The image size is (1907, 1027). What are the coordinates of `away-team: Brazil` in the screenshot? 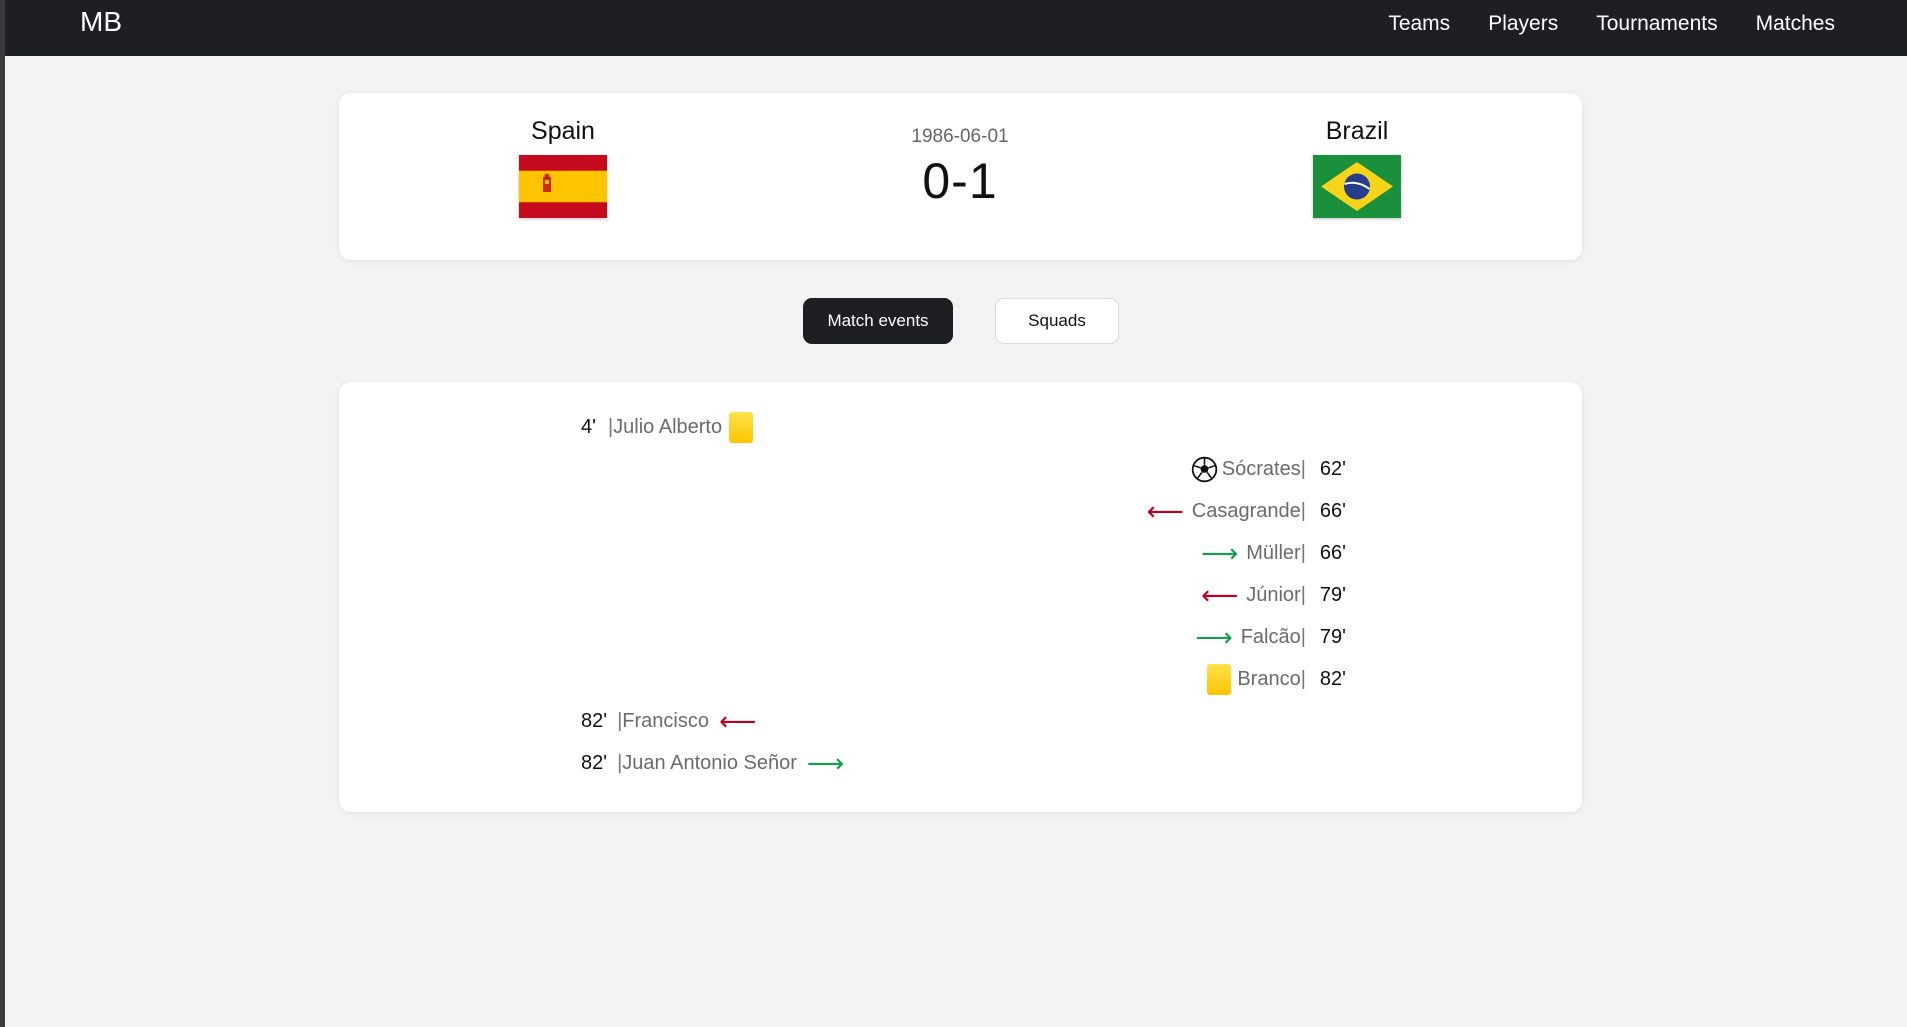 It's located at (1357, 167).